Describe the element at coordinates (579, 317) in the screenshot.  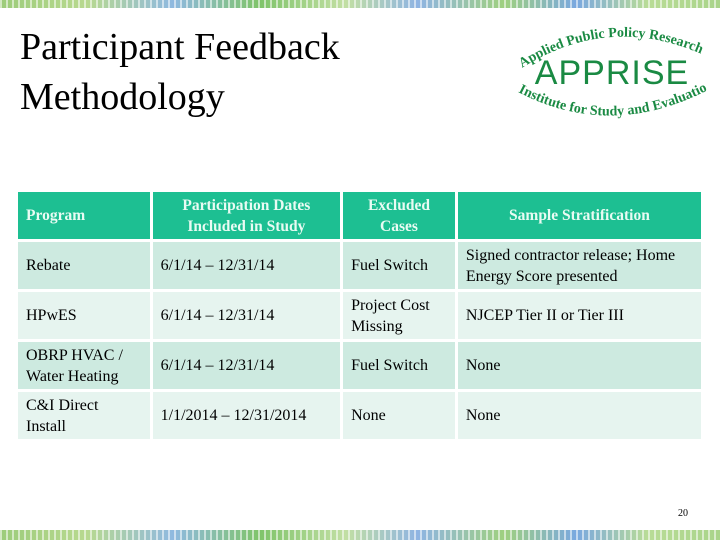
I see `cell-stratification: NJCEP Tier II or Tier III` at that location.